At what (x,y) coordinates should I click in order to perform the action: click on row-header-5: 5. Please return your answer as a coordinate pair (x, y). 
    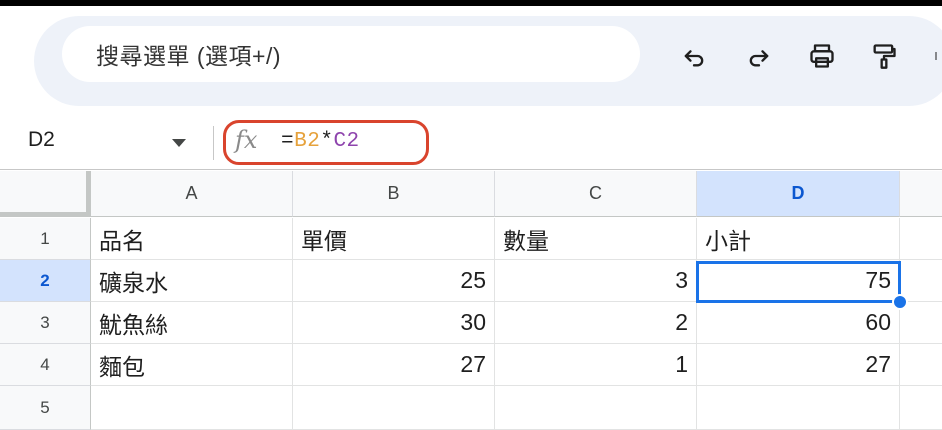
    Looking at the image, I should click on (45, 408).